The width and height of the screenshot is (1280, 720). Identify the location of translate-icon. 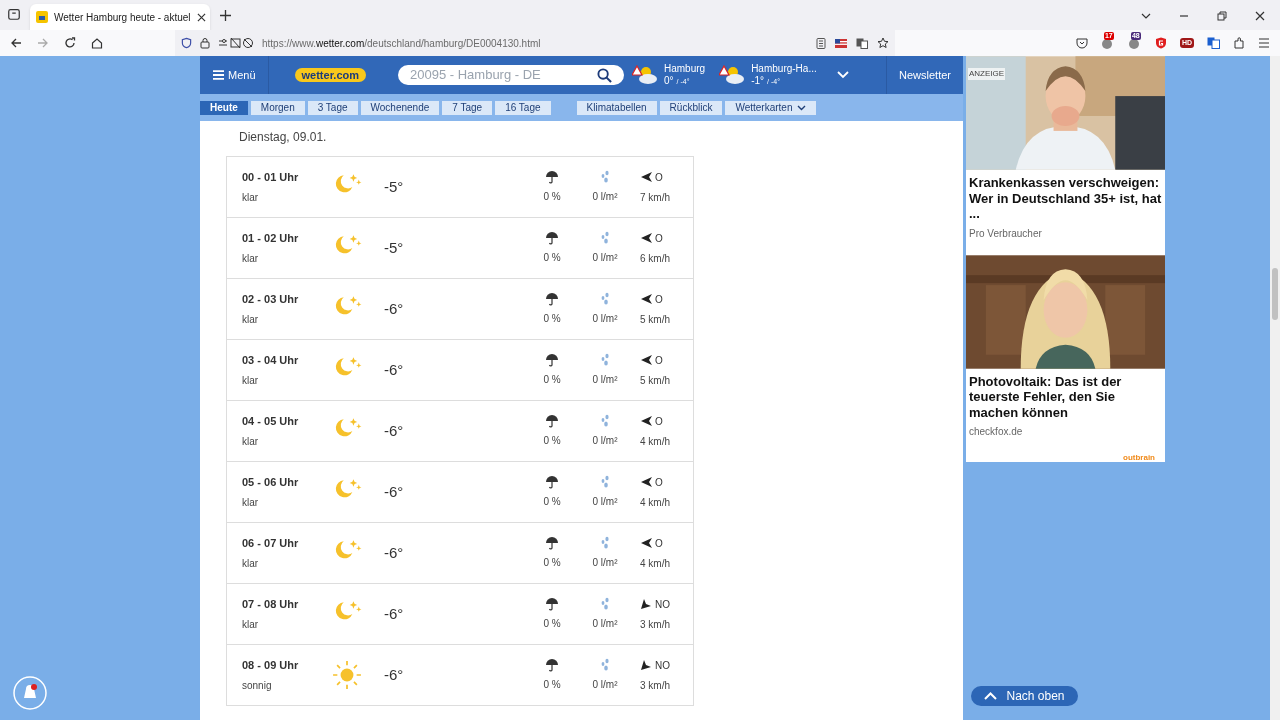
(862, 43).